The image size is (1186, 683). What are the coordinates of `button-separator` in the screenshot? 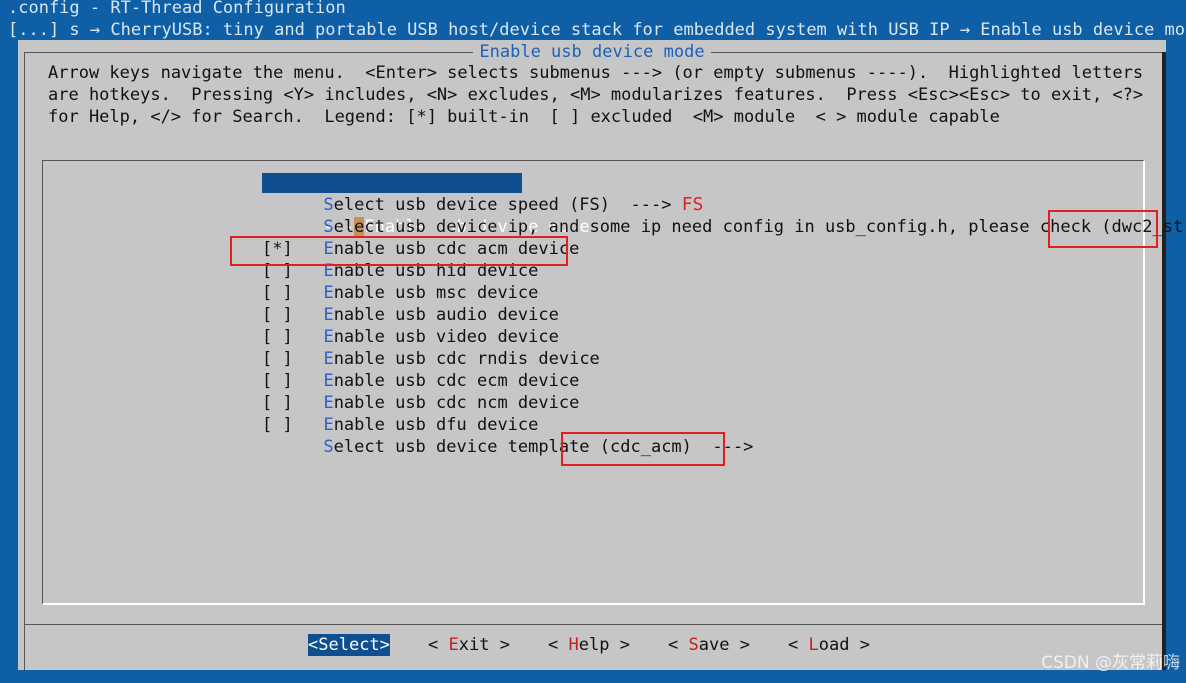 It's located at (593, 624).